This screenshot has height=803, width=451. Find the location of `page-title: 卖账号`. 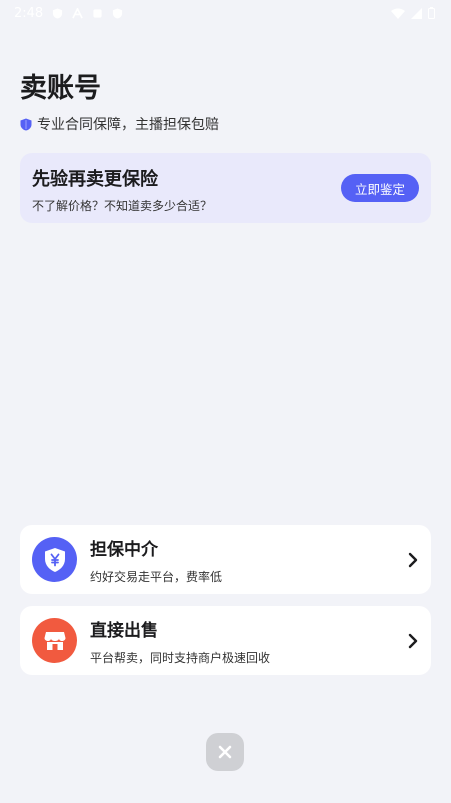

page-title: 卖账号 is located at coordinates (60, 88).